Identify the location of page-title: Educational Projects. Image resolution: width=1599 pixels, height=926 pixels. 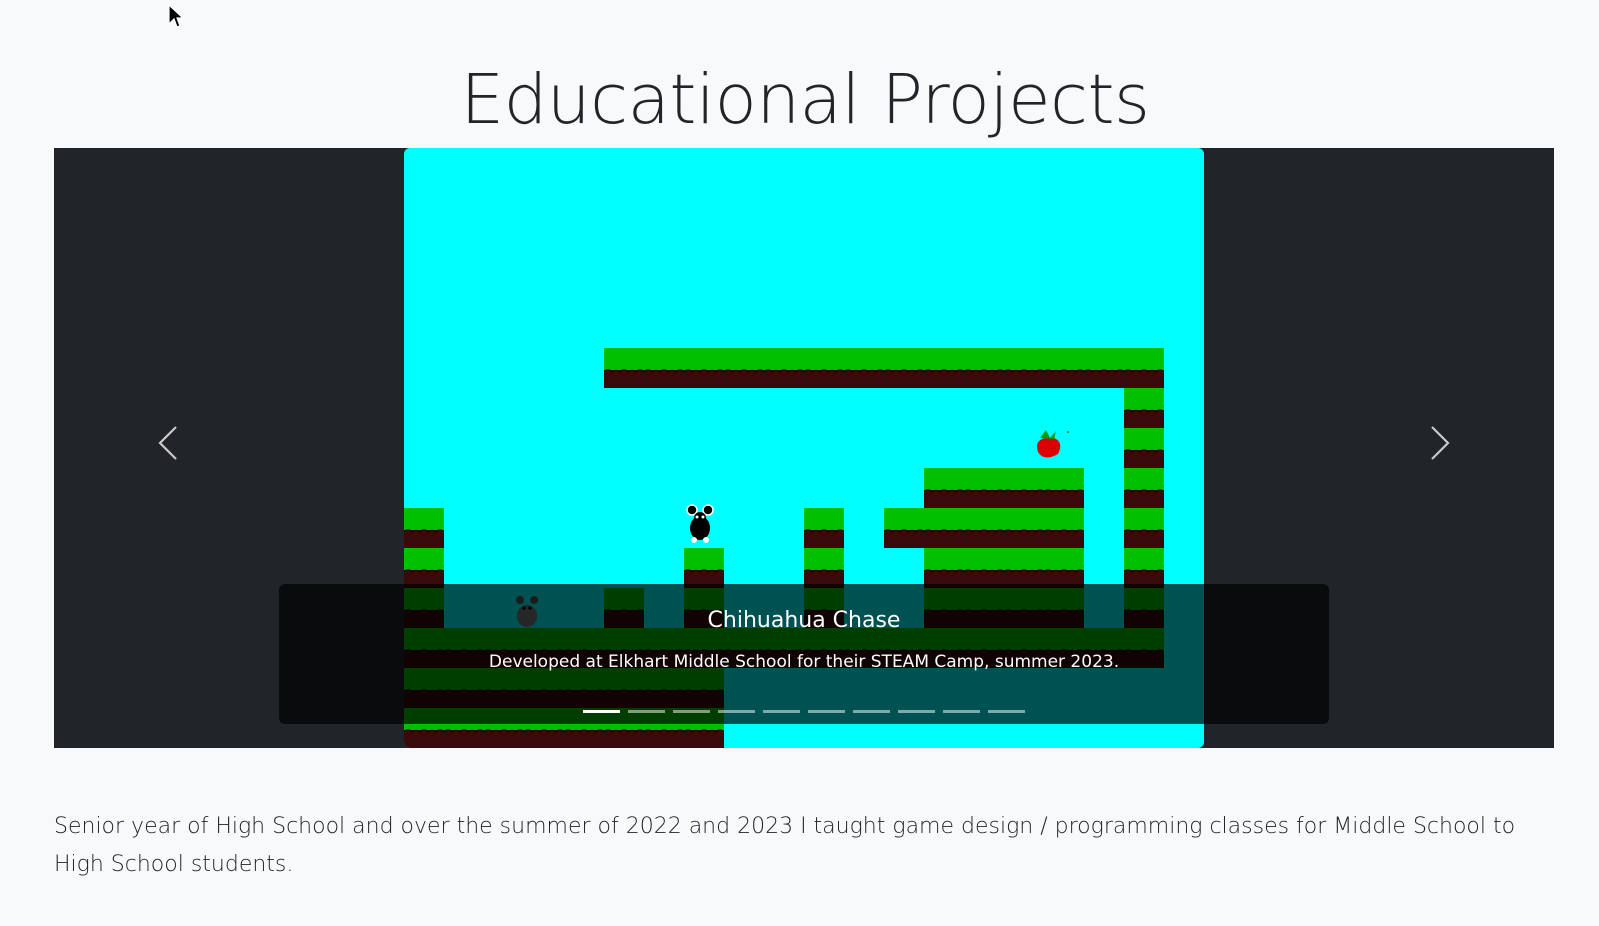
(805, 100).